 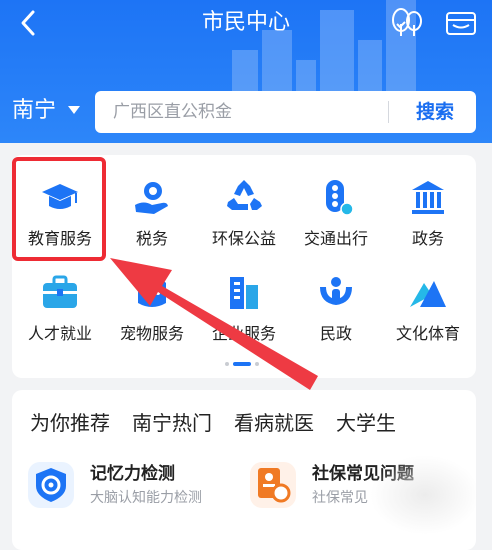 I want to click on service-enterprise: 企业服务, so click(x=244, y=303).